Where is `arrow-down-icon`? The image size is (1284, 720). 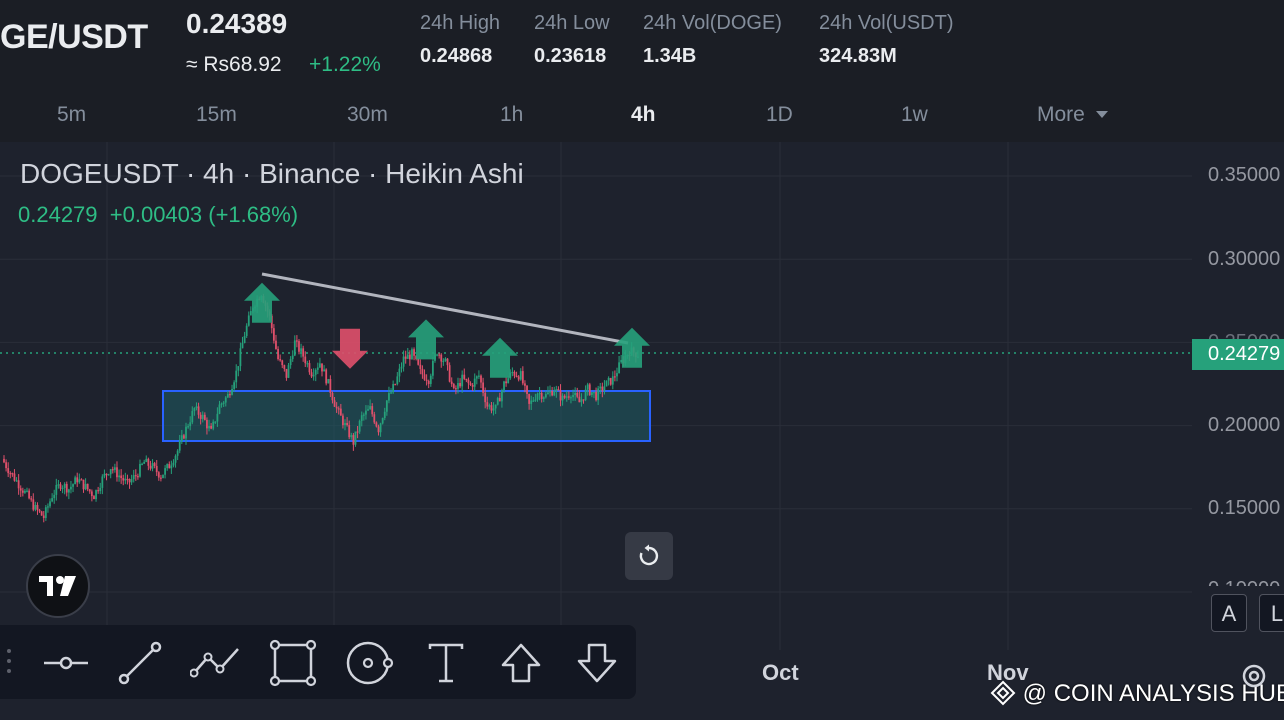
arrow-down-icon is located at coordinates (597, 663).